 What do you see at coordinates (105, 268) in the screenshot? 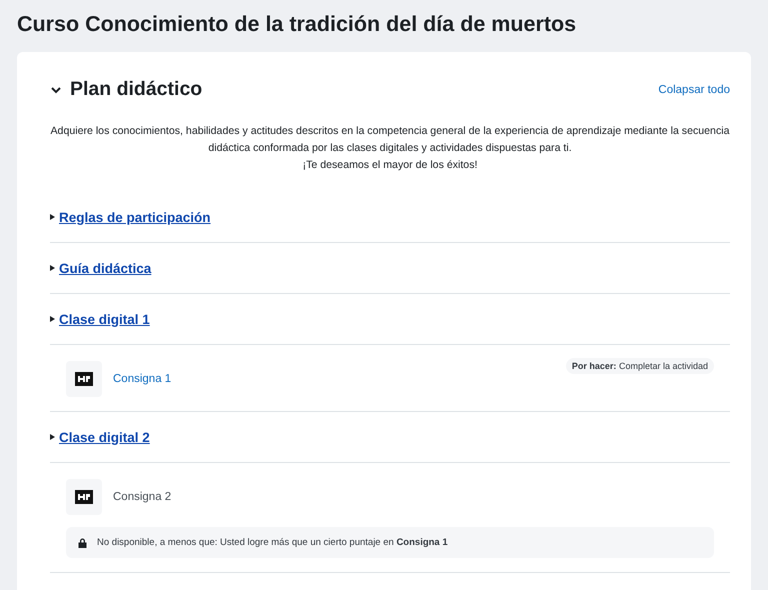
I see `subsection-link: Guía didáctica` at bounding box center [105, 268].